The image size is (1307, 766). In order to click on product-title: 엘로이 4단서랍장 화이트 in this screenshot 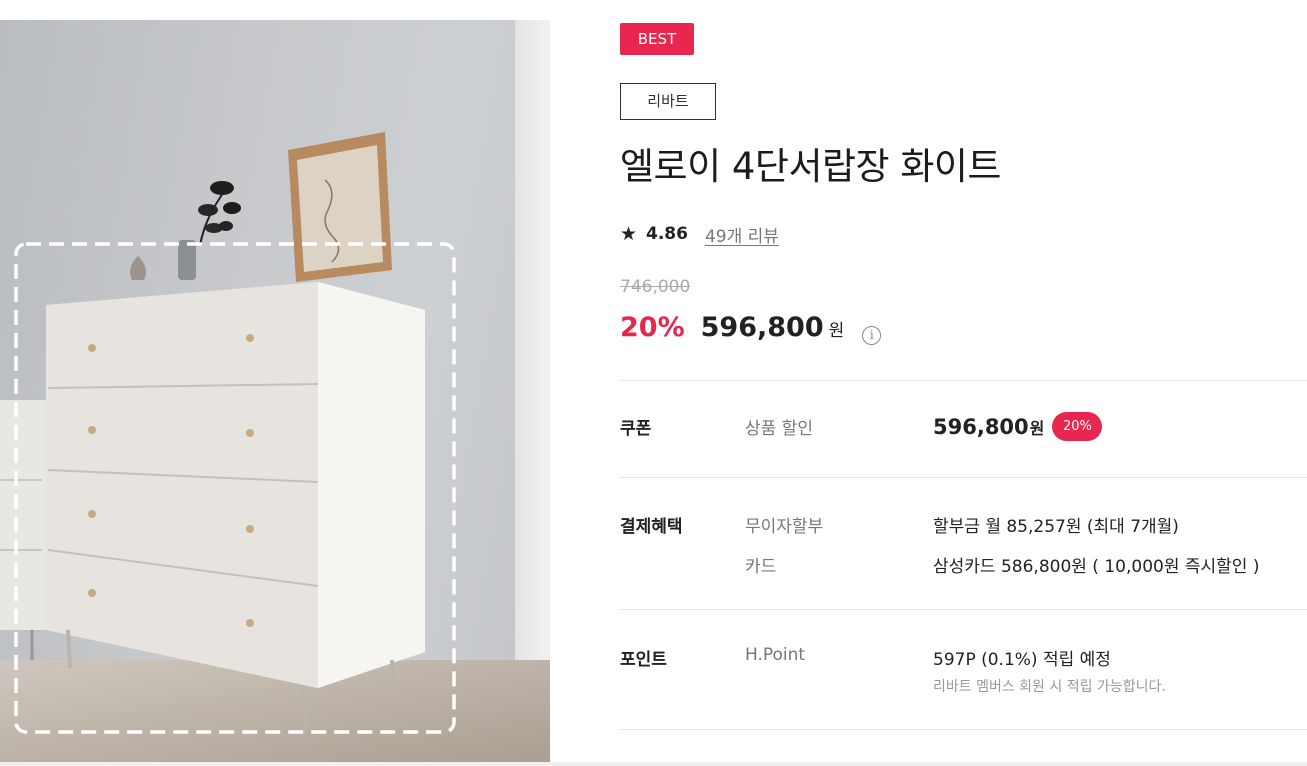, I will do `click(810, 166)`.